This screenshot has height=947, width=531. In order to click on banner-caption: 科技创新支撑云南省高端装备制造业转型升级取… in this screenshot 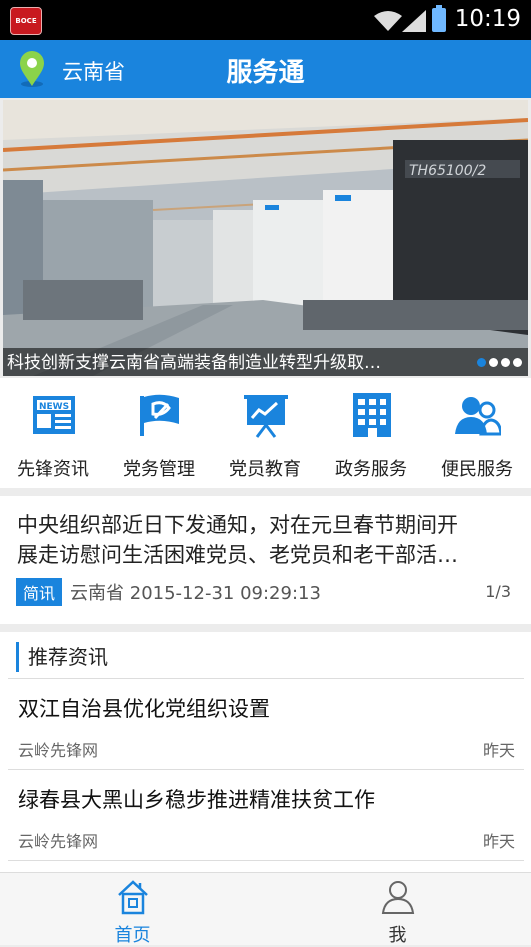, I will do `click(194, 360)`.